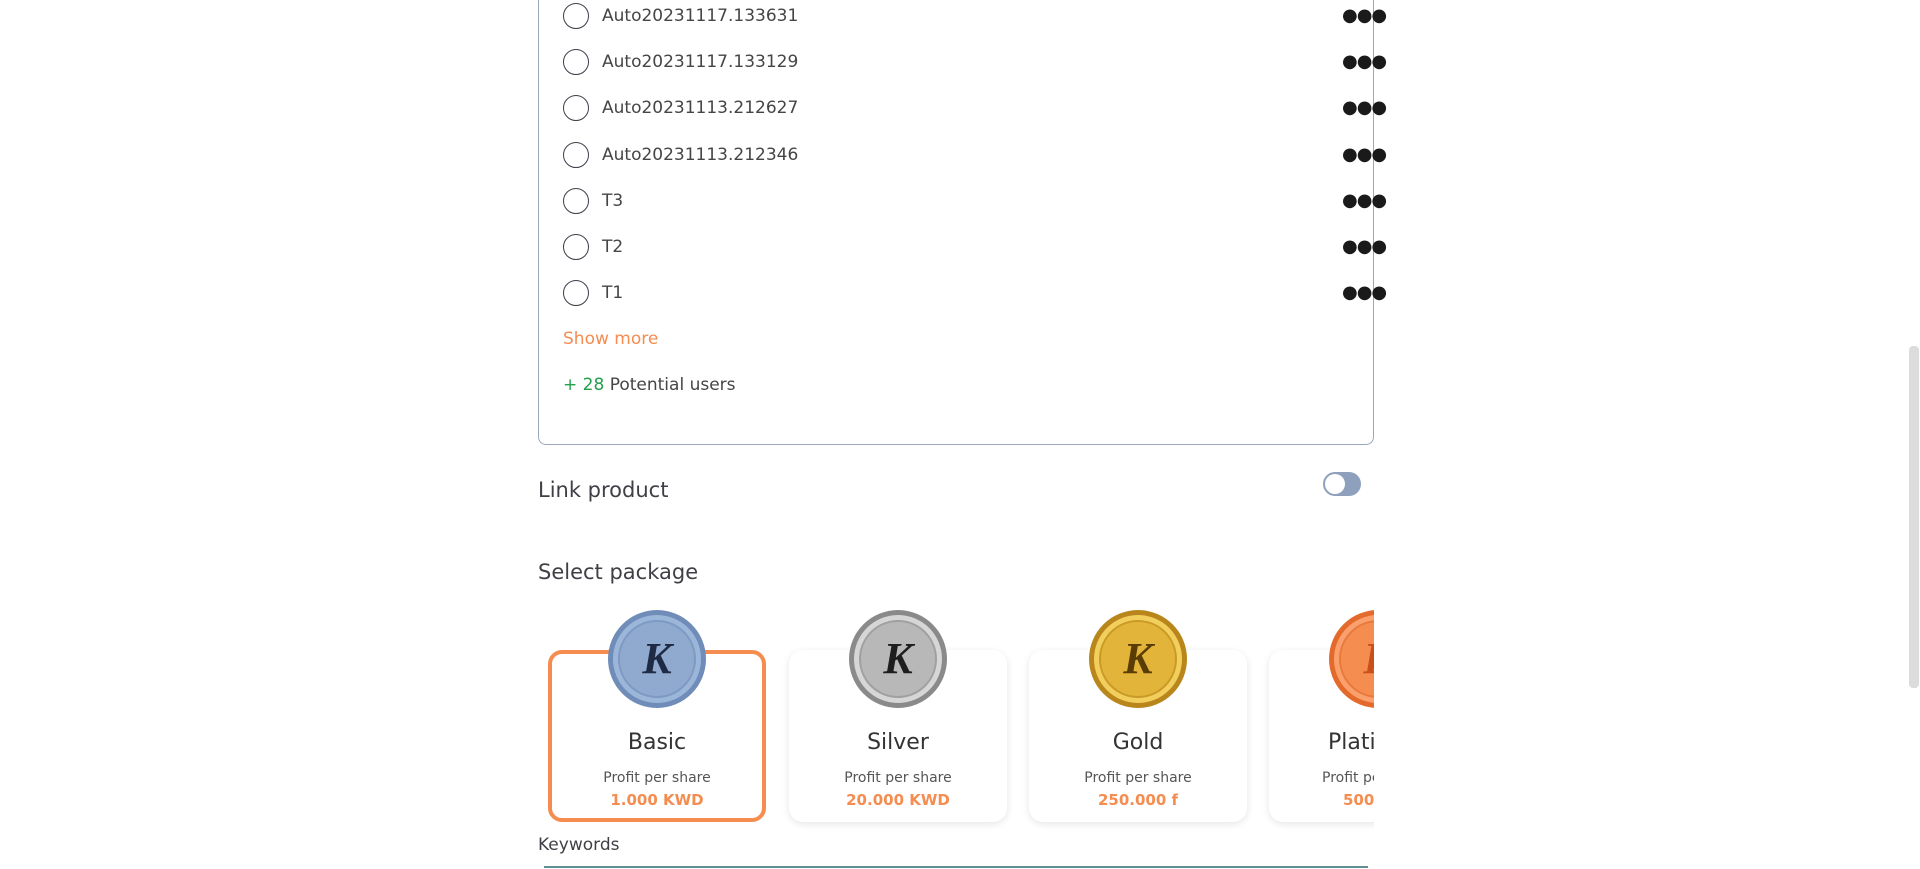  Describe the element at coordinates (657, 742) in the screenshot. I see `package-name: Basic` at that location.